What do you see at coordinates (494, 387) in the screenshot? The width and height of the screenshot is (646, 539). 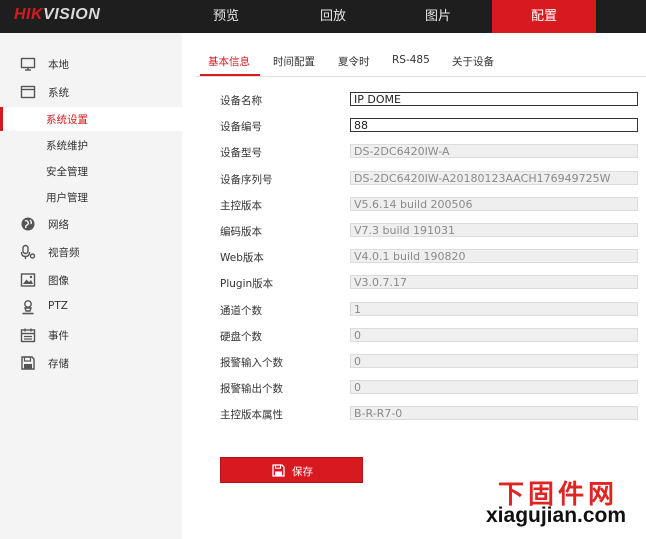 I see `alarm-output-count-field: 0` at bounding box center [494, 387].